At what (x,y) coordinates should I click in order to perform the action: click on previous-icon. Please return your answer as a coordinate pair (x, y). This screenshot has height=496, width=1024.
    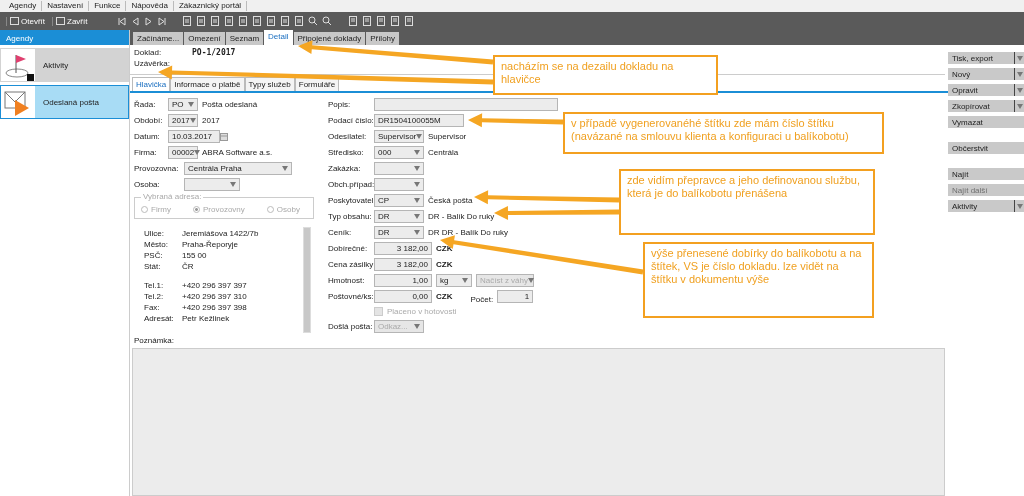
    Looking at the image, I should click on (136, 21).